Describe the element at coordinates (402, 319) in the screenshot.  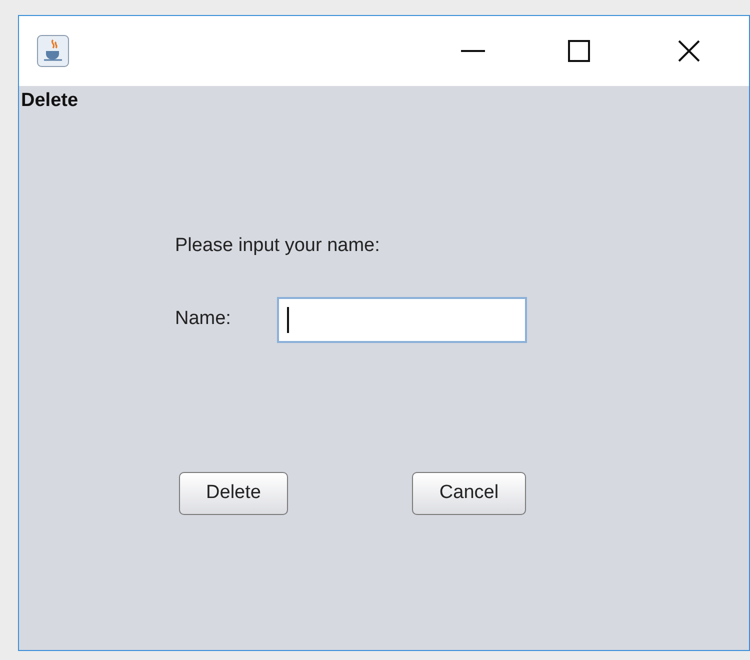
I see `name-input-field` at that location.